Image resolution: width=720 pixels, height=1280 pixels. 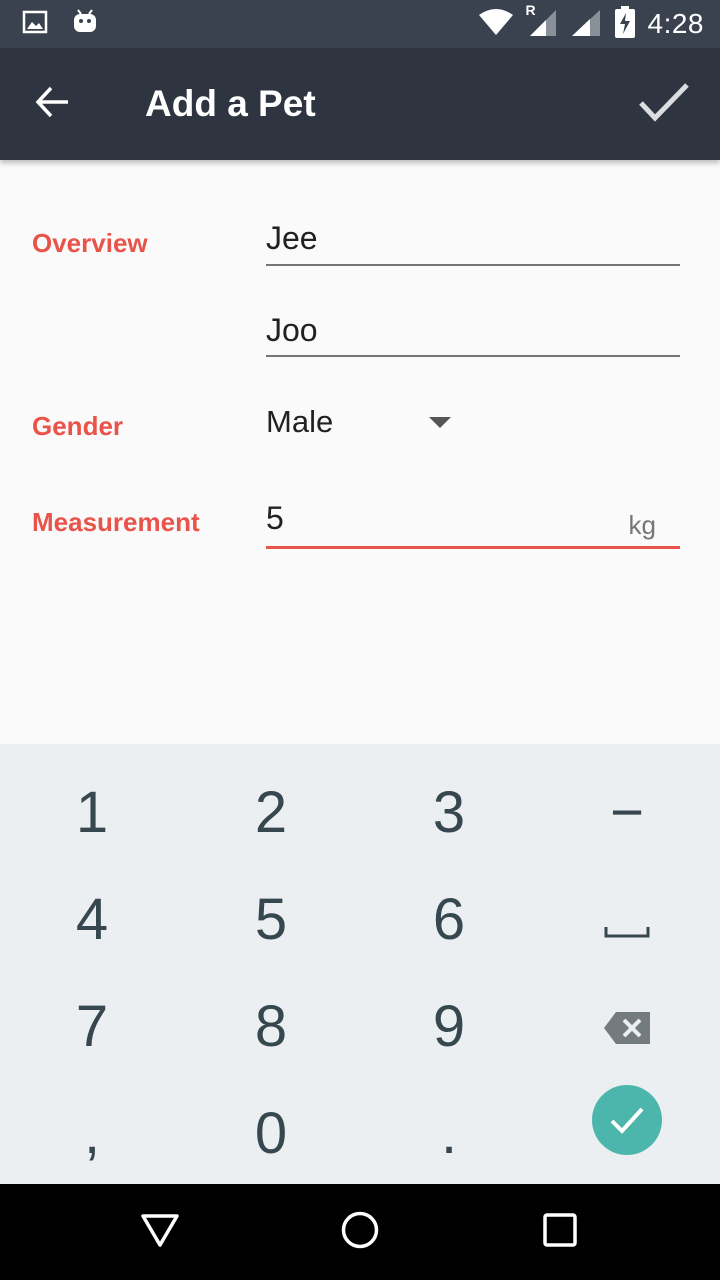 What do you see at coordinates (449, 919) in the screenshot?
I see `key-6: 6` at bounding box center [449, 919].